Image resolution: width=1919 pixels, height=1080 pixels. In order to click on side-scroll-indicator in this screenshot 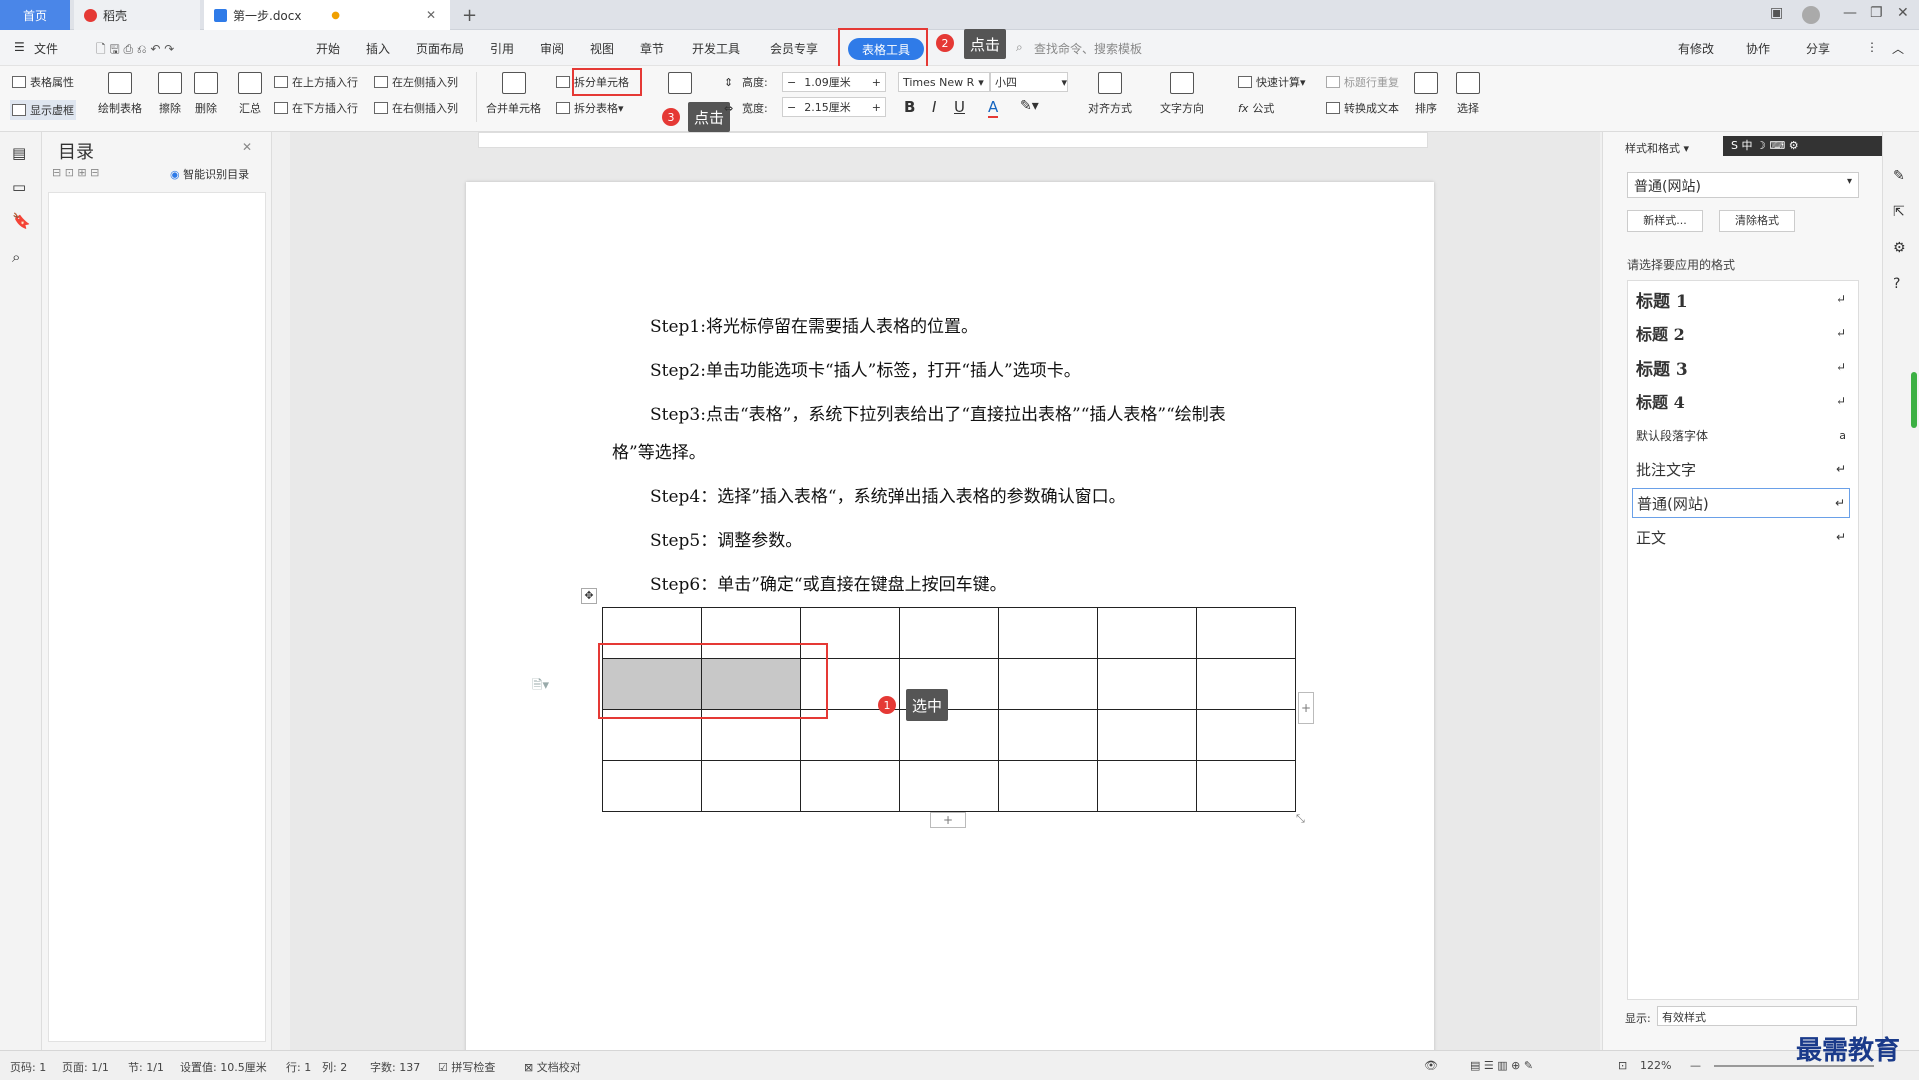, I will do `click(1914, 400)`.